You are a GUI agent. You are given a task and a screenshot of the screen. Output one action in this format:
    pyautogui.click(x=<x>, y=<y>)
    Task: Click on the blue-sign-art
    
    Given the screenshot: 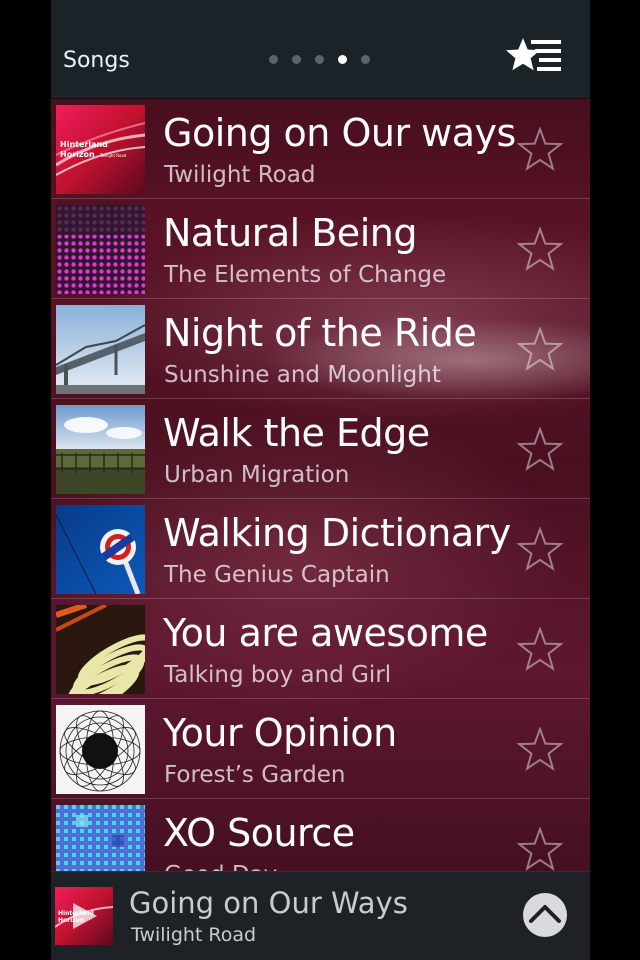 What is the action you would take?
    pyautogui.click(x=100, y=549)
    